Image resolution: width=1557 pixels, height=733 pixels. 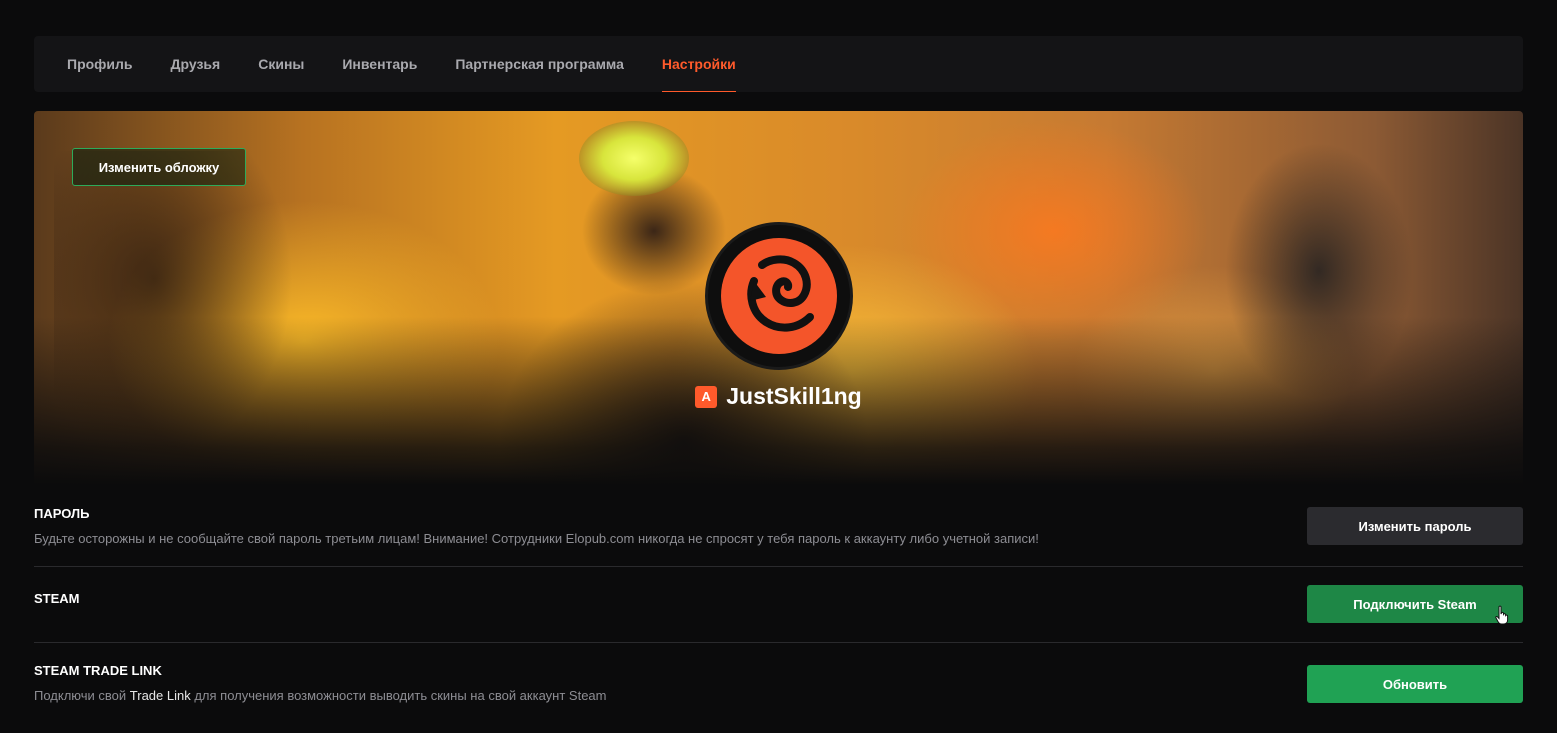 I want to click on username: JustSkill1ng, so click(x=794, y=396).